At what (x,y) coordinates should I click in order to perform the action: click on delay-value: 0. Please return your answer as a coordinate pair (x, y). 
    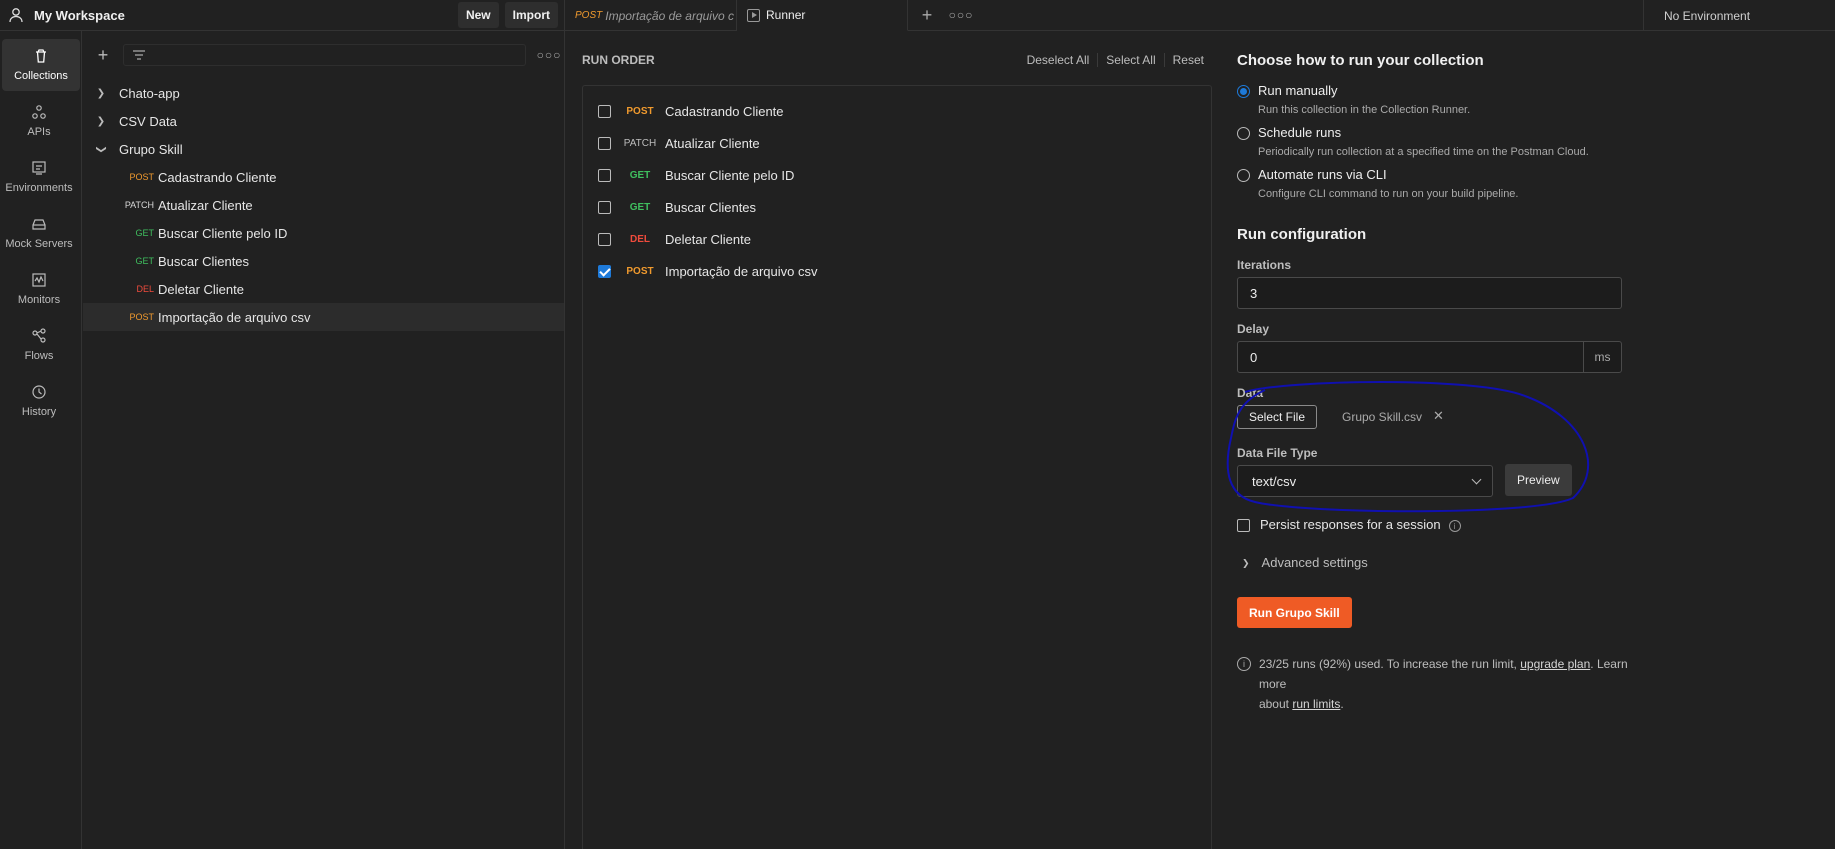
    Looking at the image, I should click on (1254, 357).